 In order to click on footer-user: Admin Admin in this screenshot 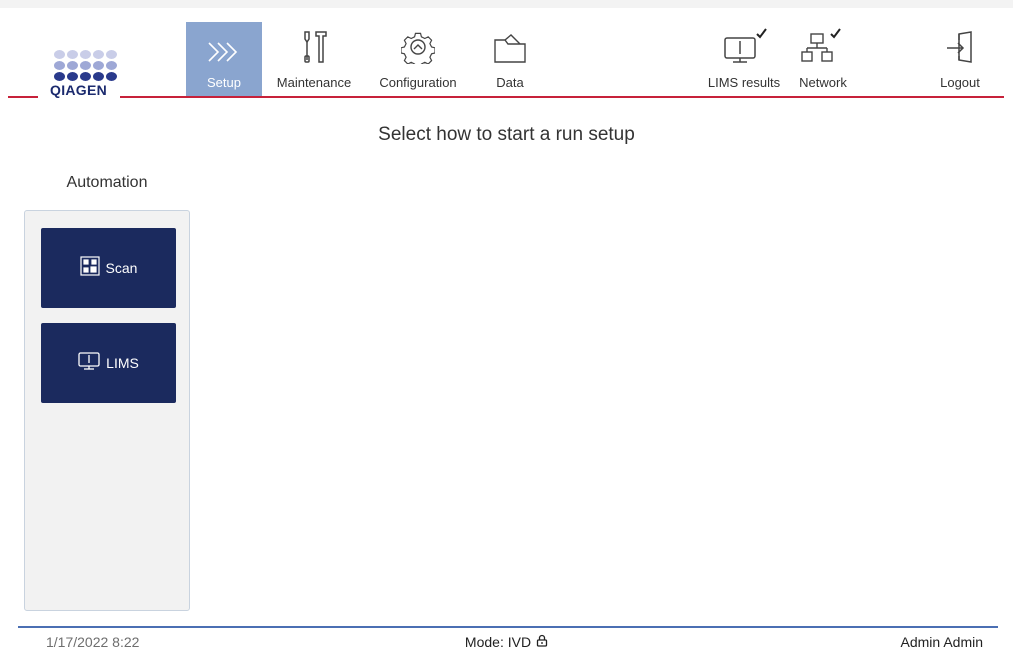, I will do `click(941, 642)`.